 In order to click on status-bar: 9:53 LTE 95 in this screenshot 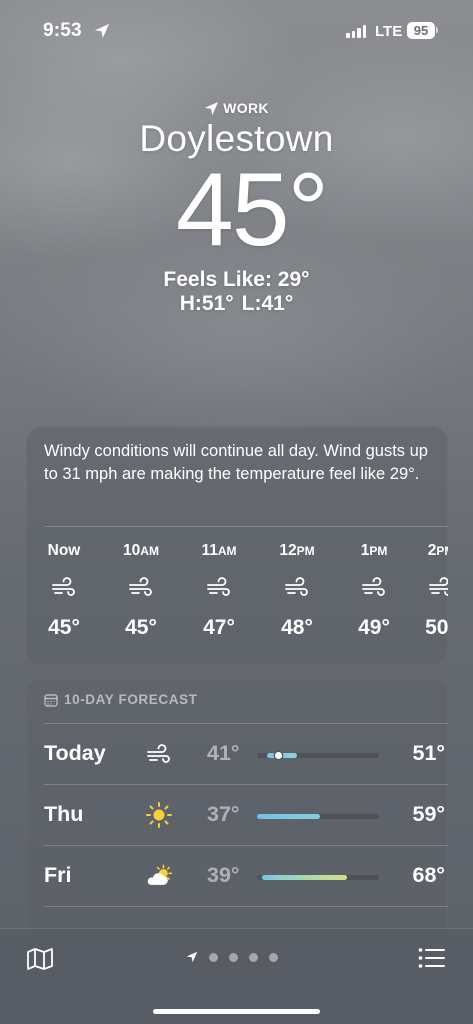, I will do `click(236, 32)`.